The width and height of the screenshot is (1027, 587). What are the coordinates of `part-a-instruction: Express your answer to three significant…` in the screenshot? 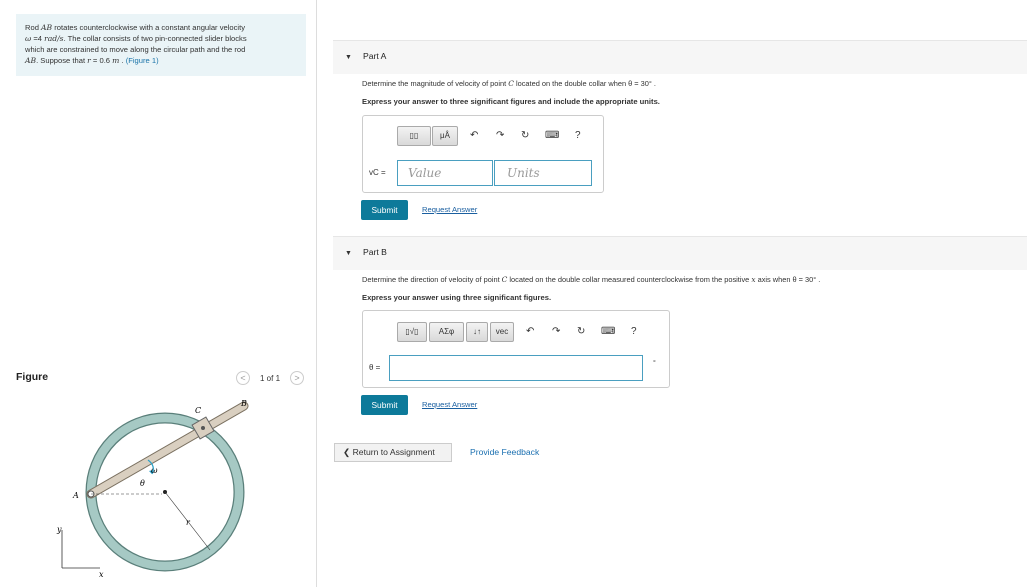 It's located at (511, 101).